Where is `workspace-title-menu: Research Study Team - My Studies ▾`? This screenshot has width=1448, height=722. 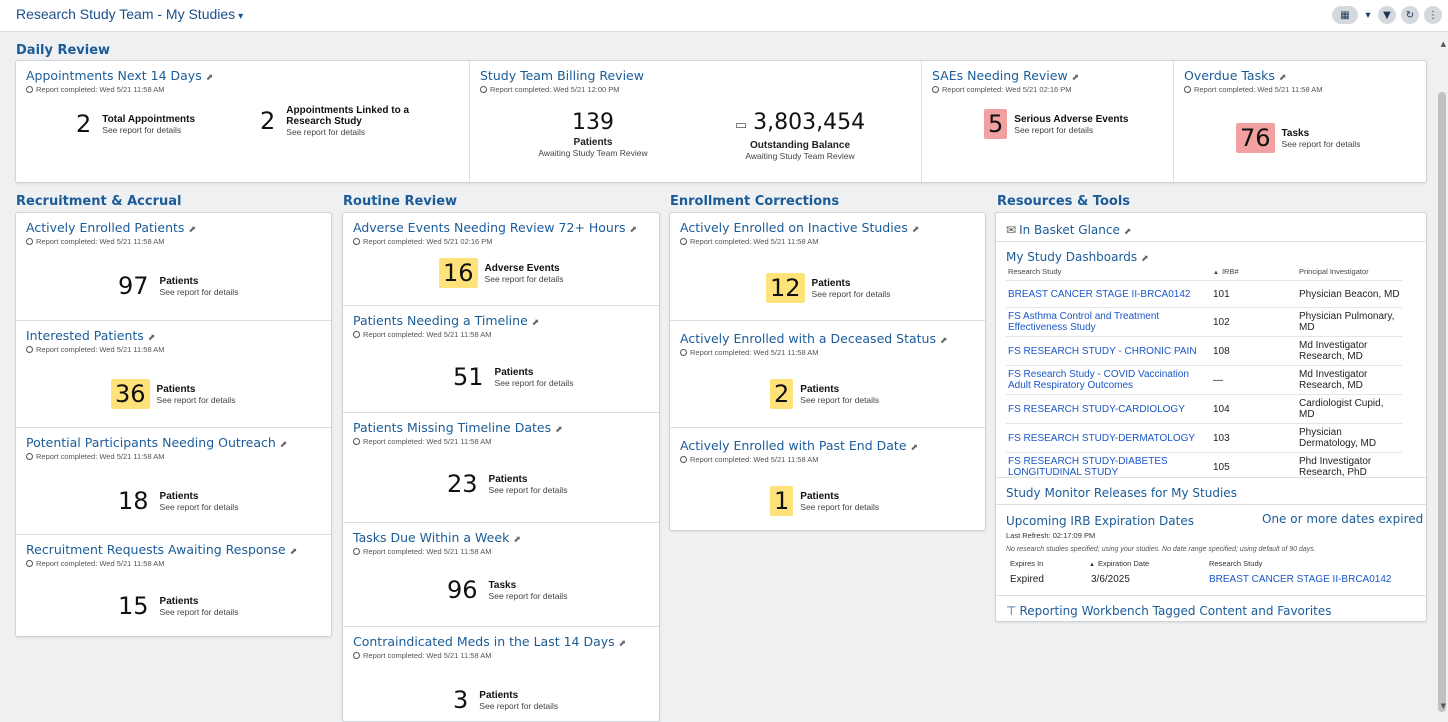 workspace-title-menu: Research Study Team - My Studies ▾ is located at coordinates (129, 14).